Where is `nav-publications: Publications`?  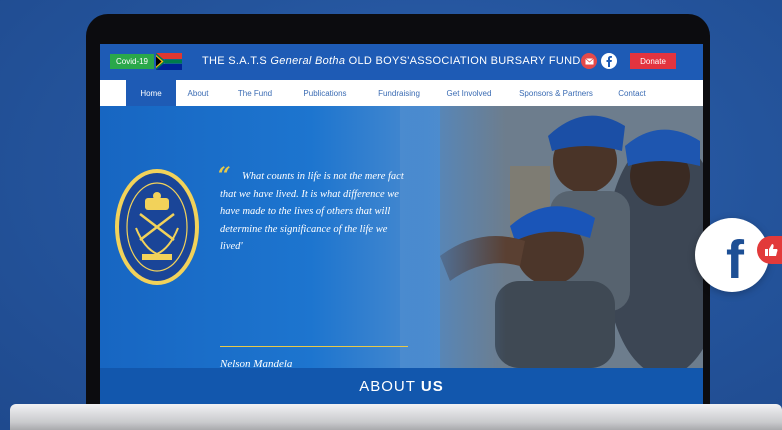 nav-publications: Publications is located at coordinates (325, 93).